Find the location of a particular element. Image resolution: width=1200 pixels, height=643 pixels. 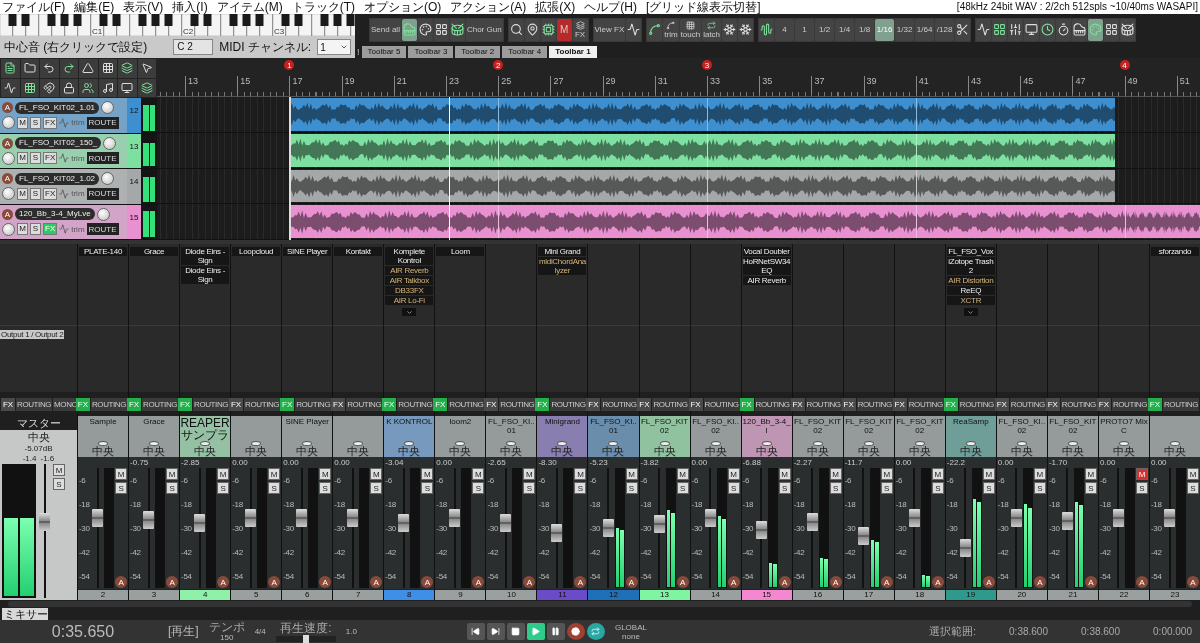

fx-slot: AIR Talkbox is located at coordinates (409, 280).